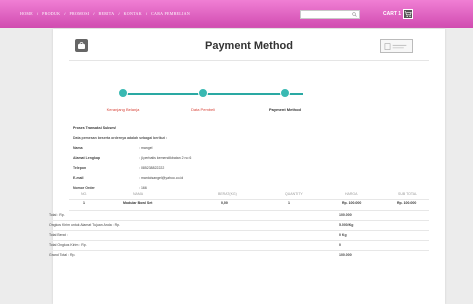 The height and width of the screenshot is (304, 473). I want to click on info-value: : mangel, so click(146, 148).